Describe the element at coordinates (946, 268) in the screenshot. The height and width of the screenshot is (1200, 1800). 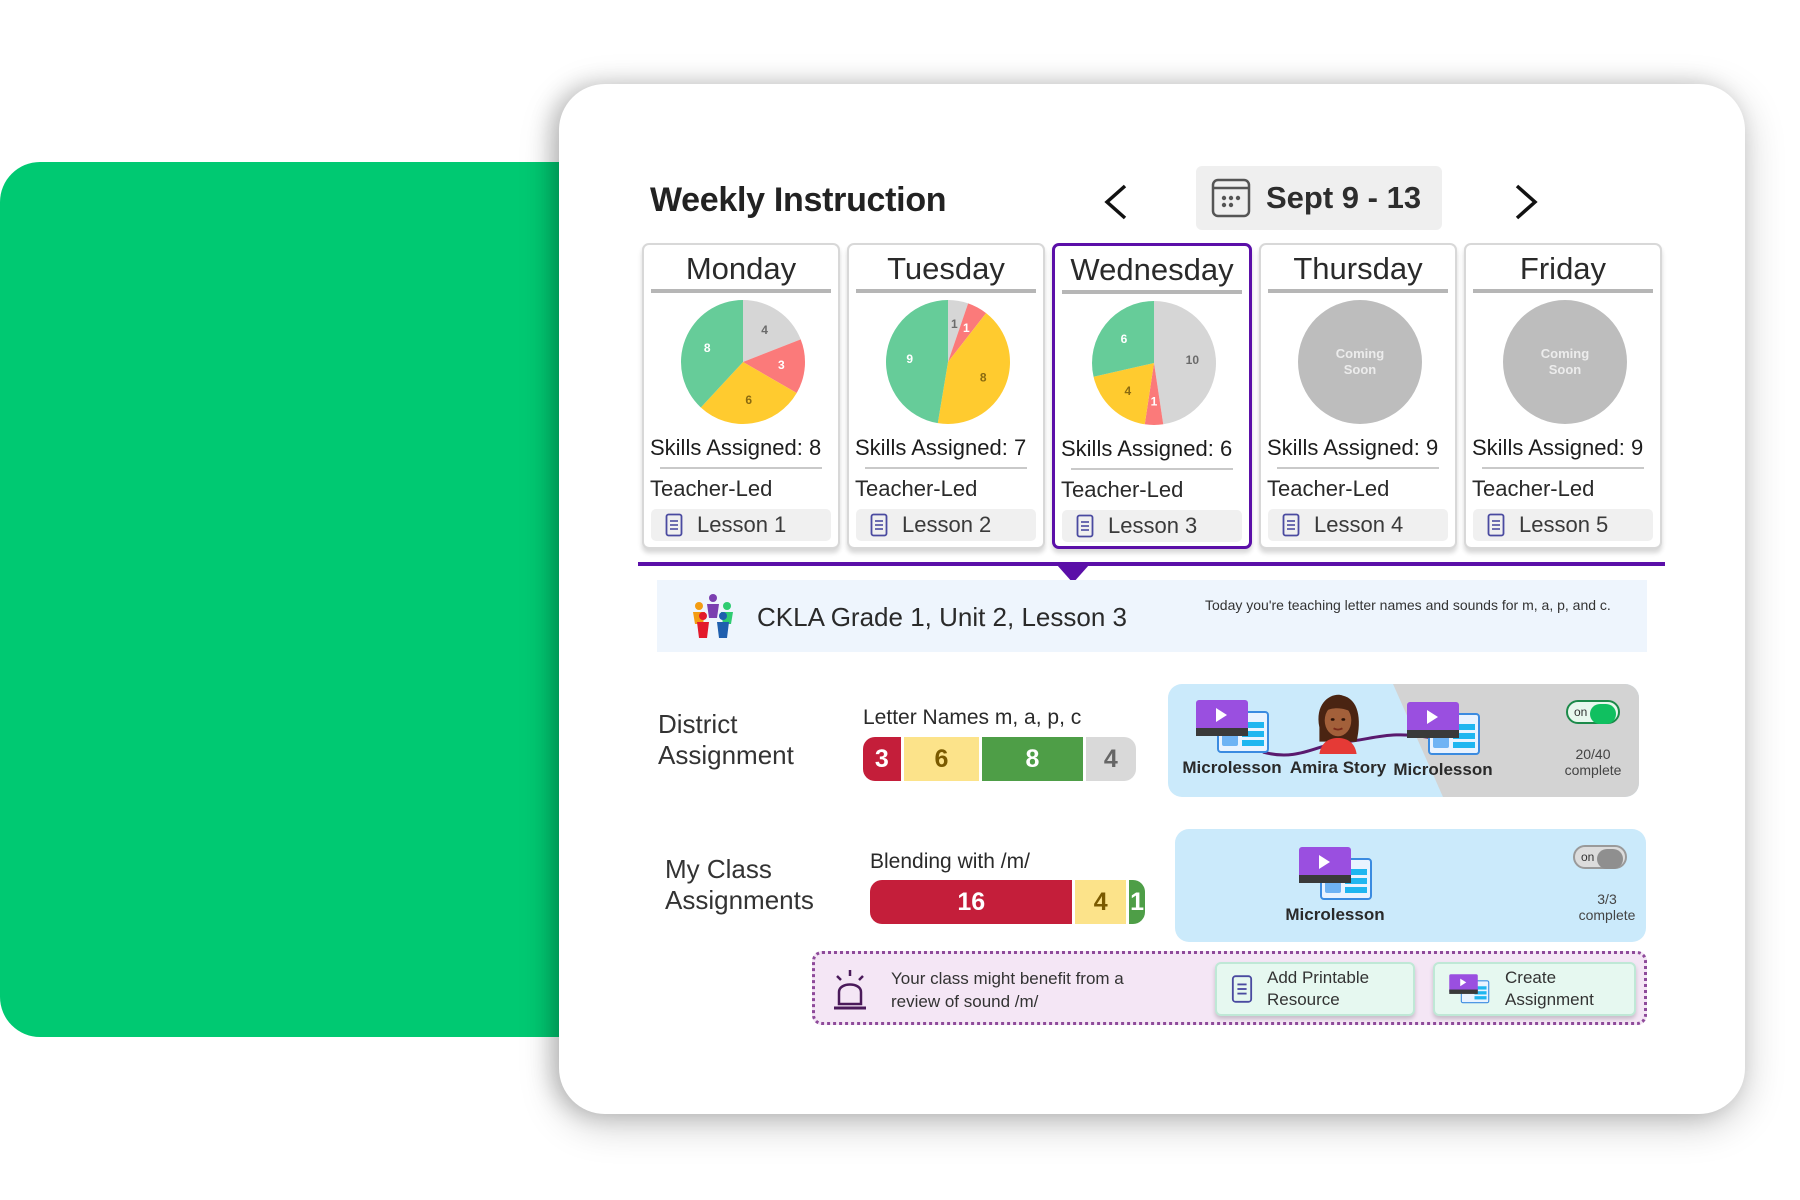
I see `day-name: Tuesday` at that location.